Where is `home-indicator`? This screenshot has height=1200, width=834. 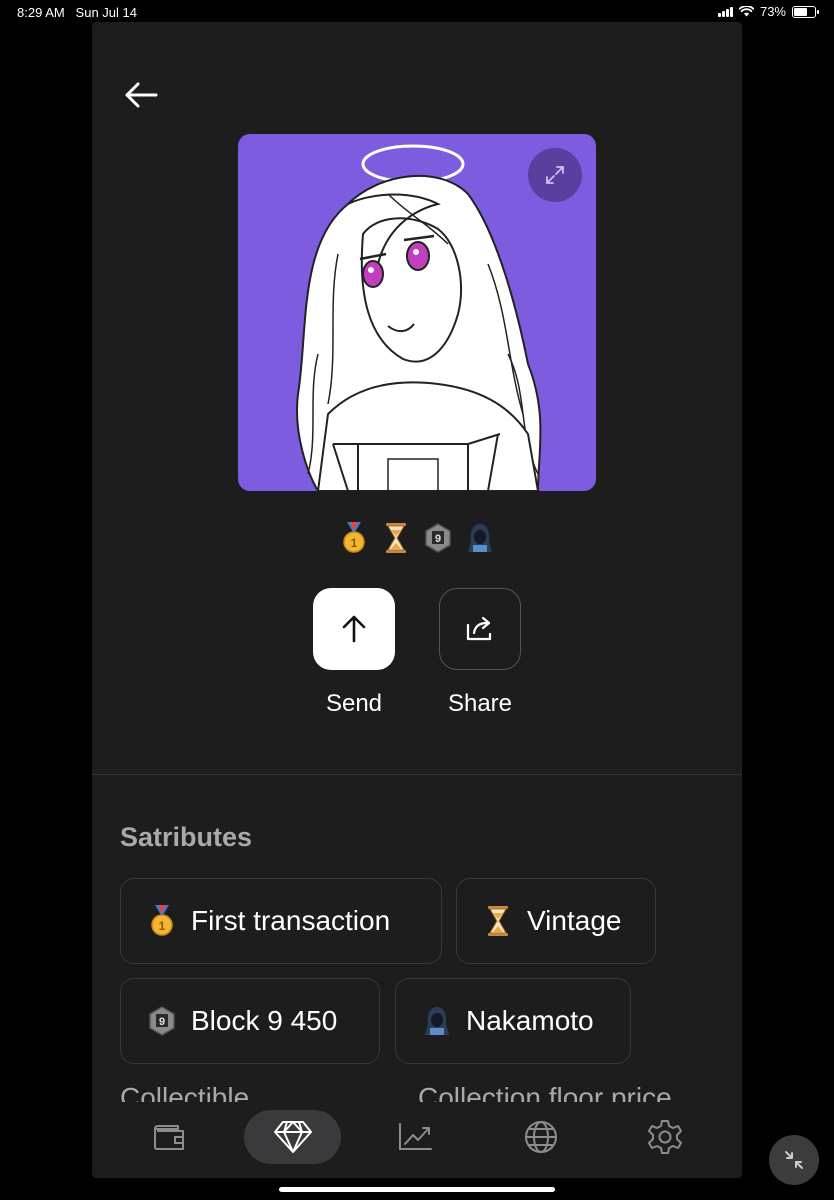
home-indicator is located at coordinates (417, 1189).